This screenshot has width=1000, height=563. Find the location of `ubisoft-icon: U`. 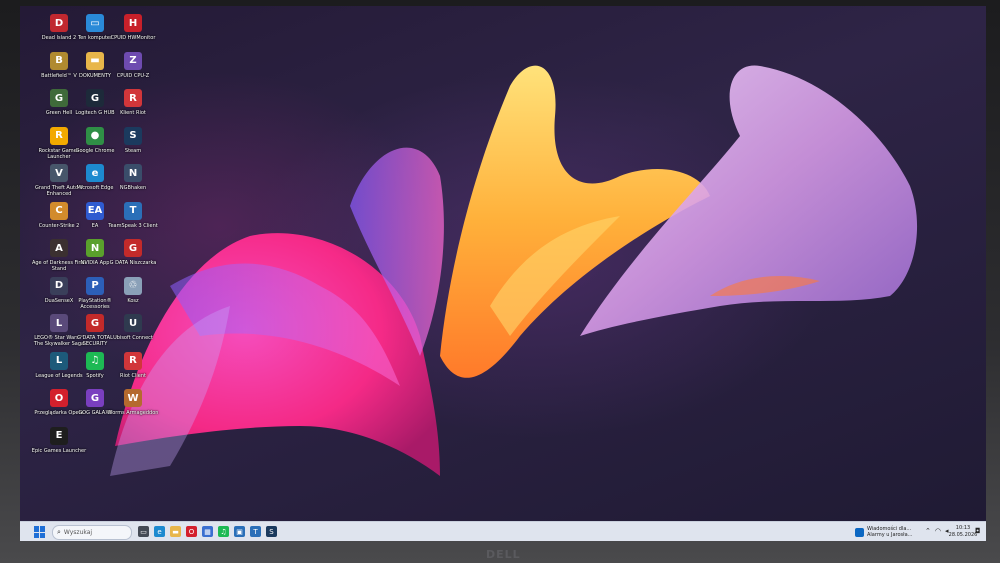

ubisoft-icon: U is located at coordinates (133, 323).